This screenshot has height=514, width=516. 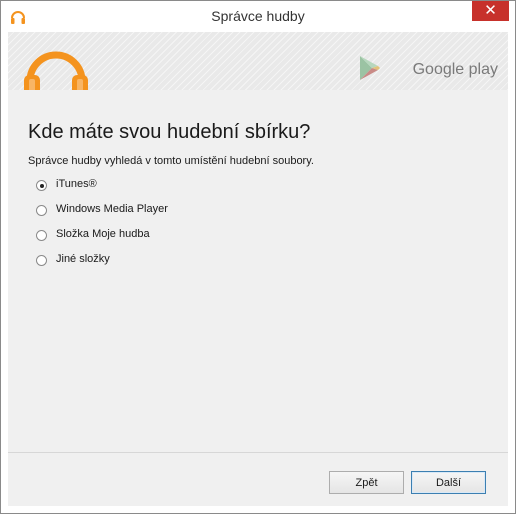 I want to click on page-title: Kde máte svou hudební sbírku?, so click(x=169, y=132).